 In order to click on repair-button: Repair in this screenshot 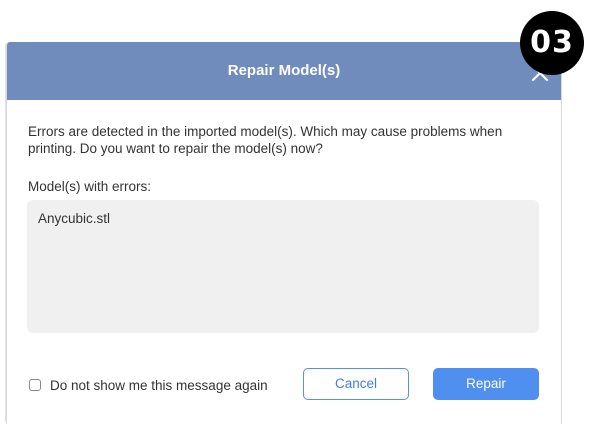, I will do `click(486, 384)`.